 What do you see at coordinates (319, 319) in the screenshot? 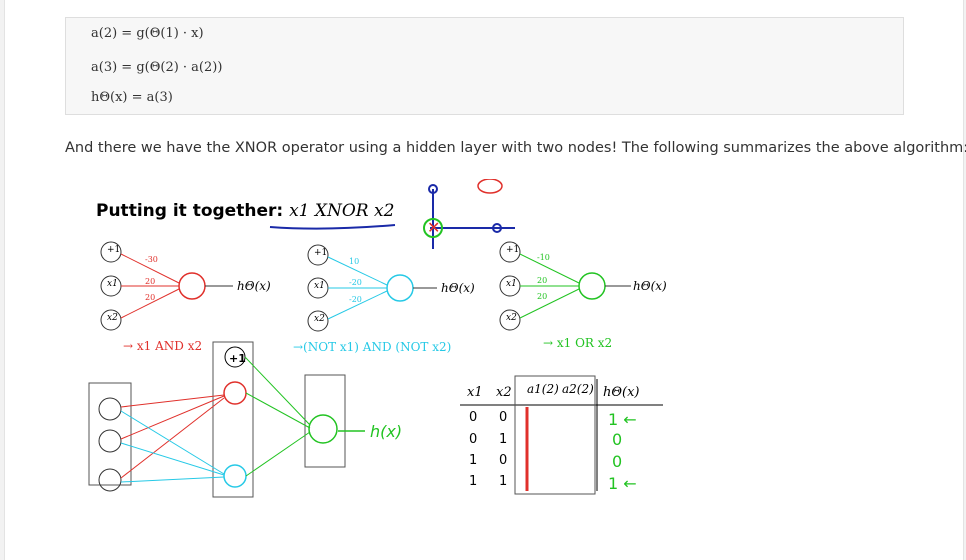
I see `net2-x2-label: x2` at bounding box center [319, 319].